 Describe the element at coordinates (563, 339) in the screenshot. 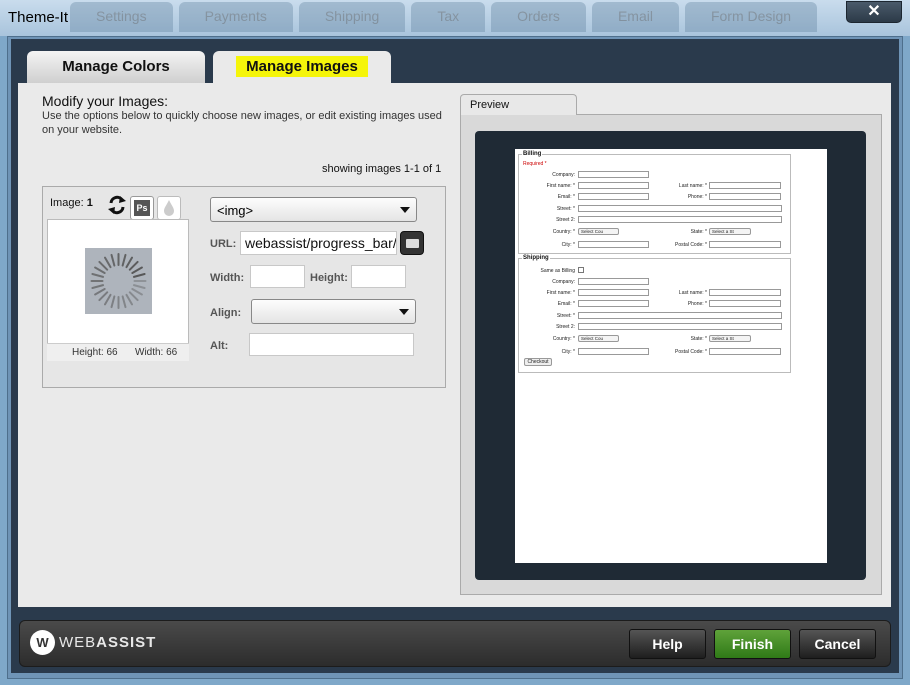

I see `shipping-country-label: Country: *` at that location.